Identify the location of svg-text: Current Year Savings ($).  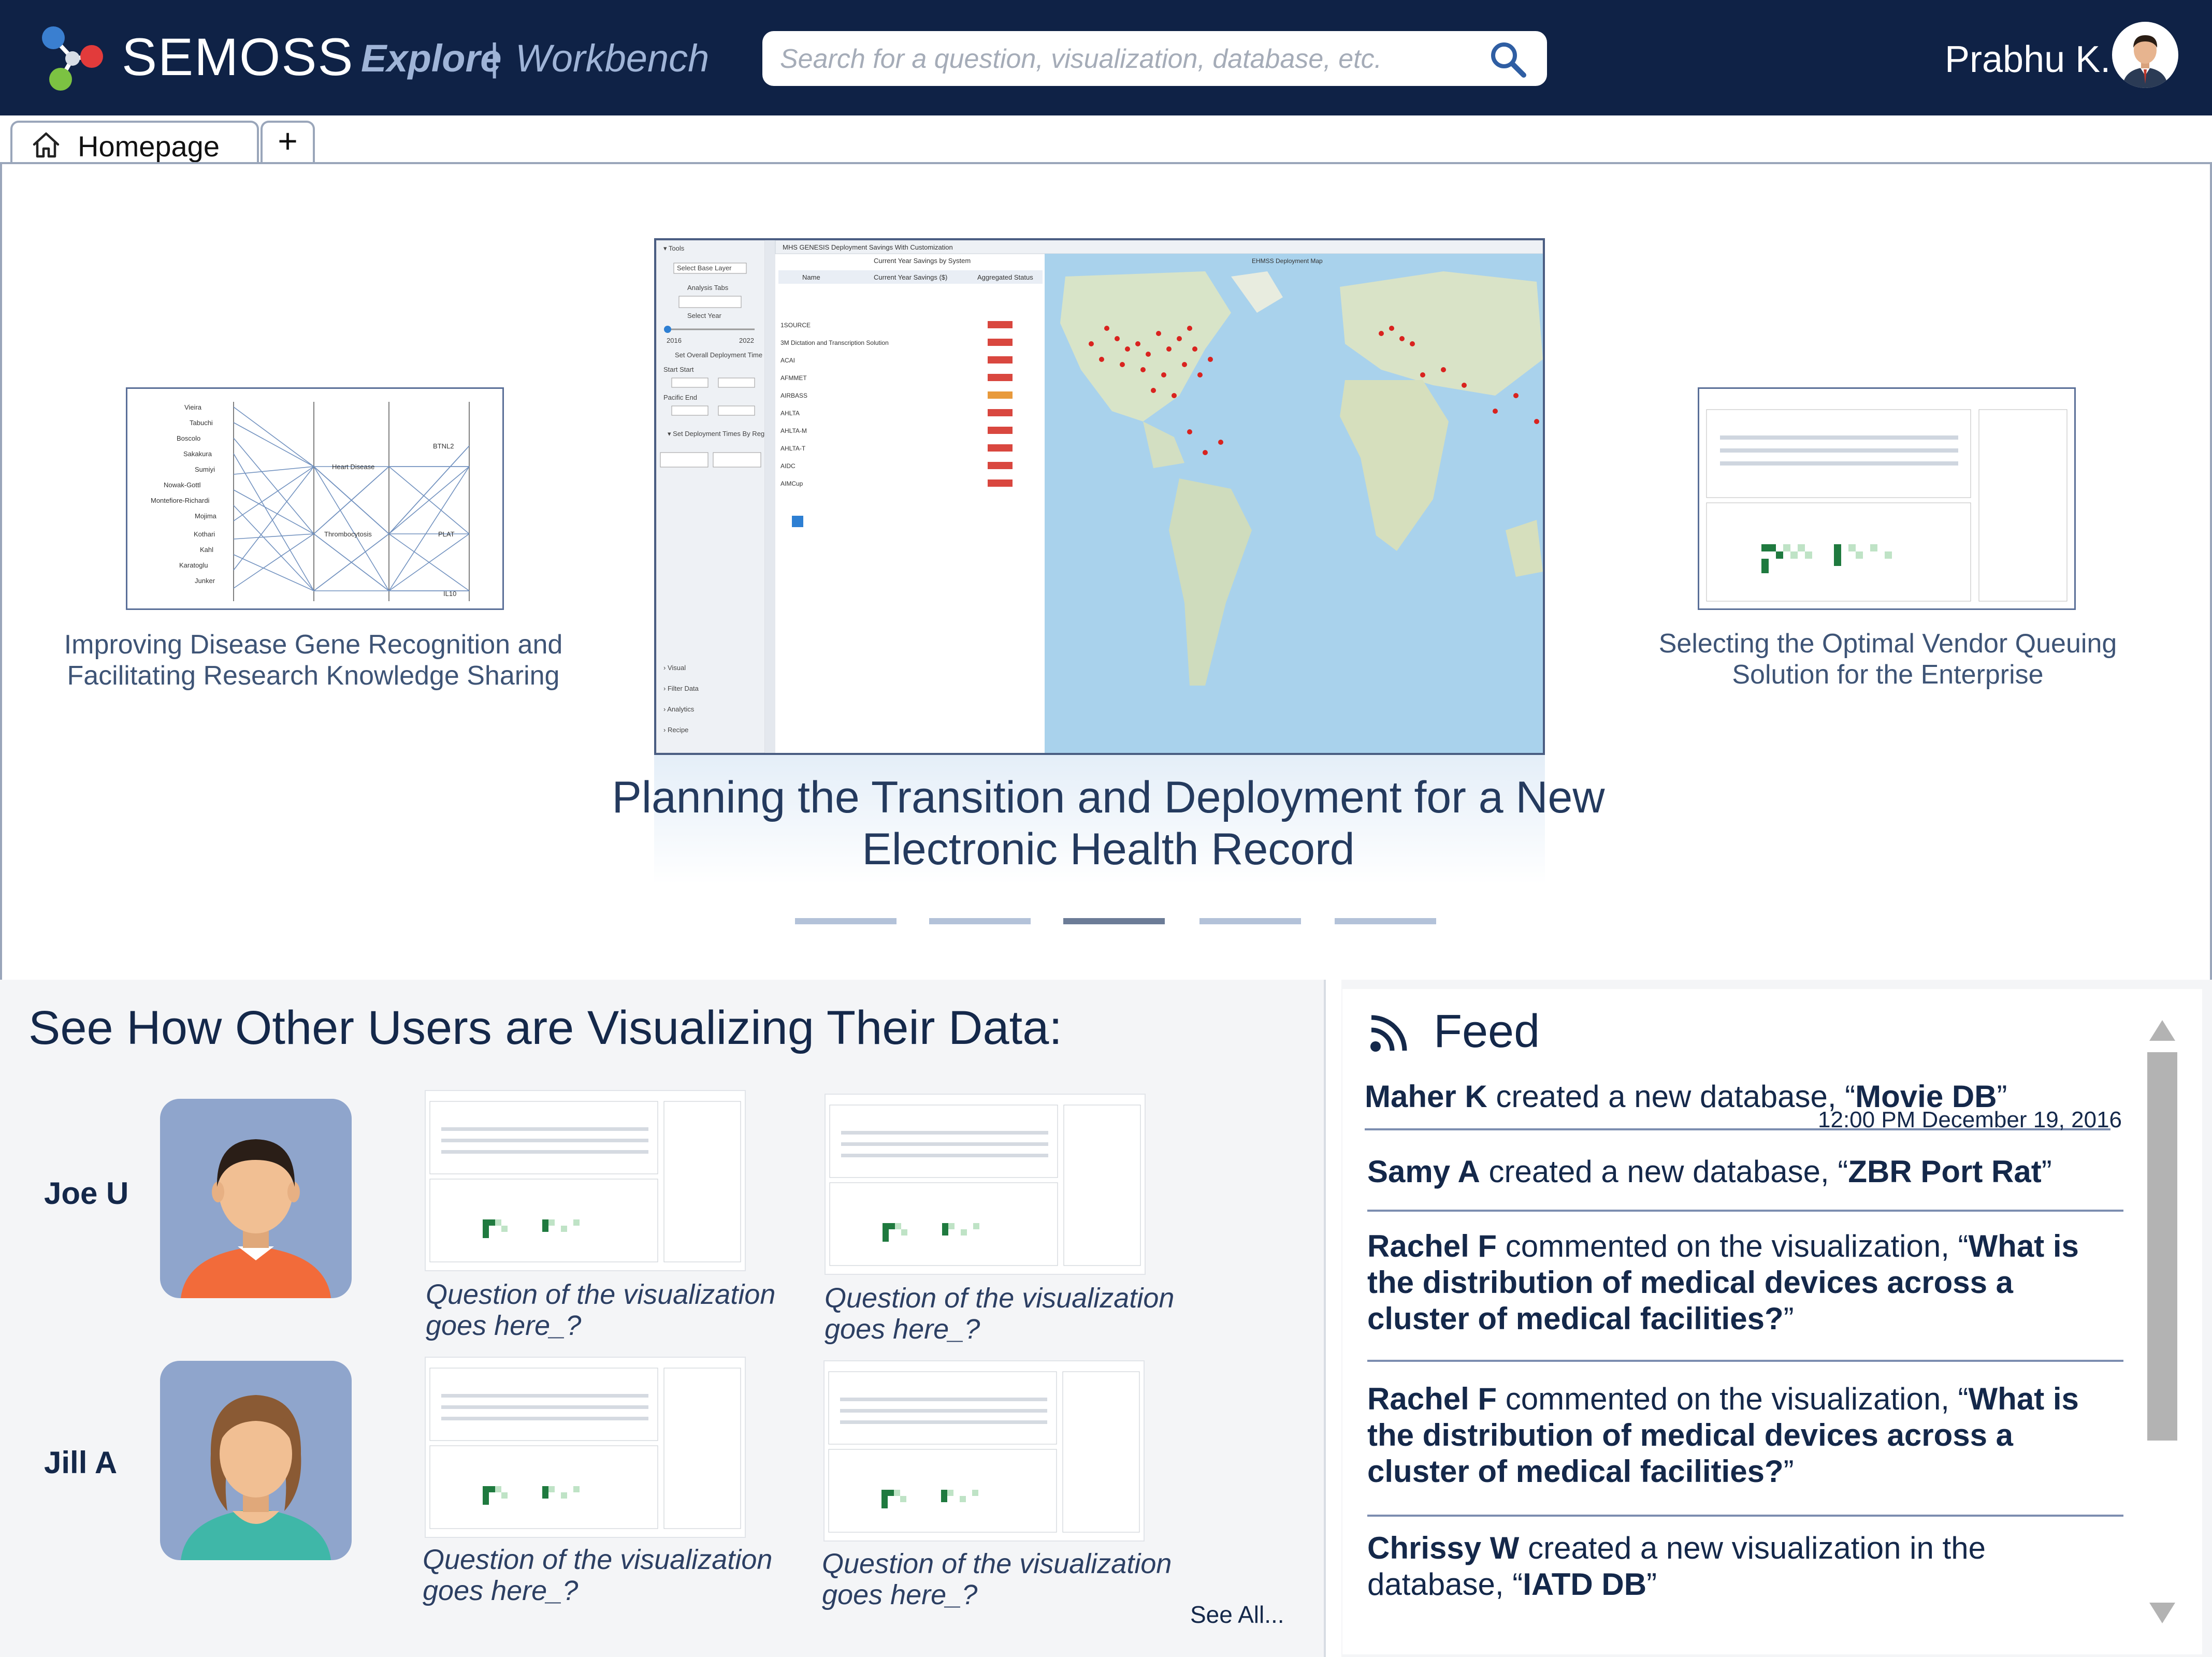
(910, 277).